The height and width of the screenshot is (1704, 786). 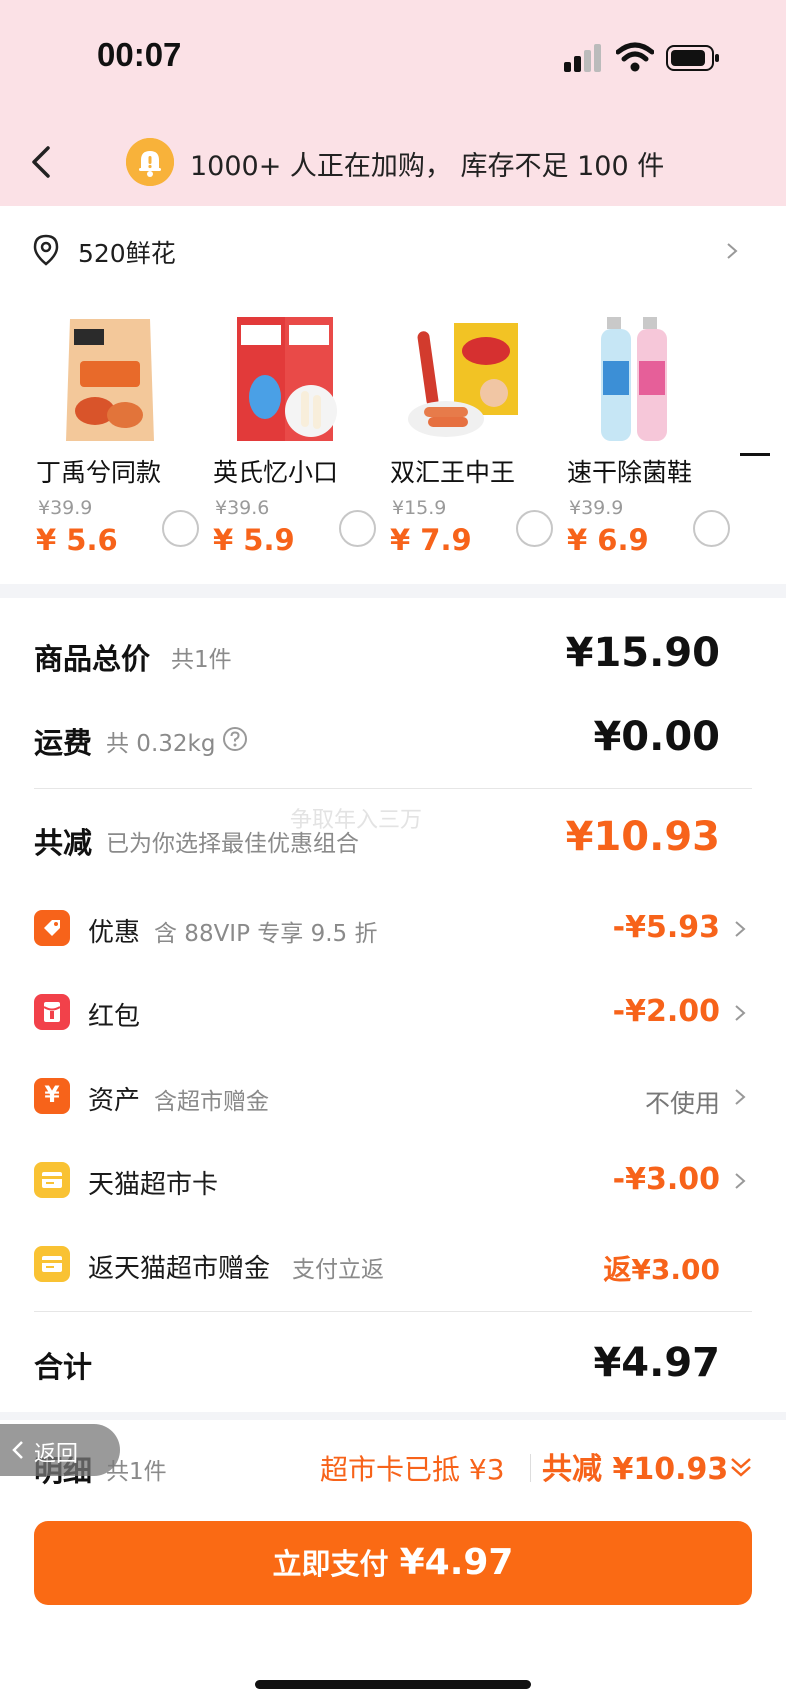 What do you see at coordinates (139, 54) in the screenshot?
I see `status-time: 00:07` at bounding box center [139, 54].